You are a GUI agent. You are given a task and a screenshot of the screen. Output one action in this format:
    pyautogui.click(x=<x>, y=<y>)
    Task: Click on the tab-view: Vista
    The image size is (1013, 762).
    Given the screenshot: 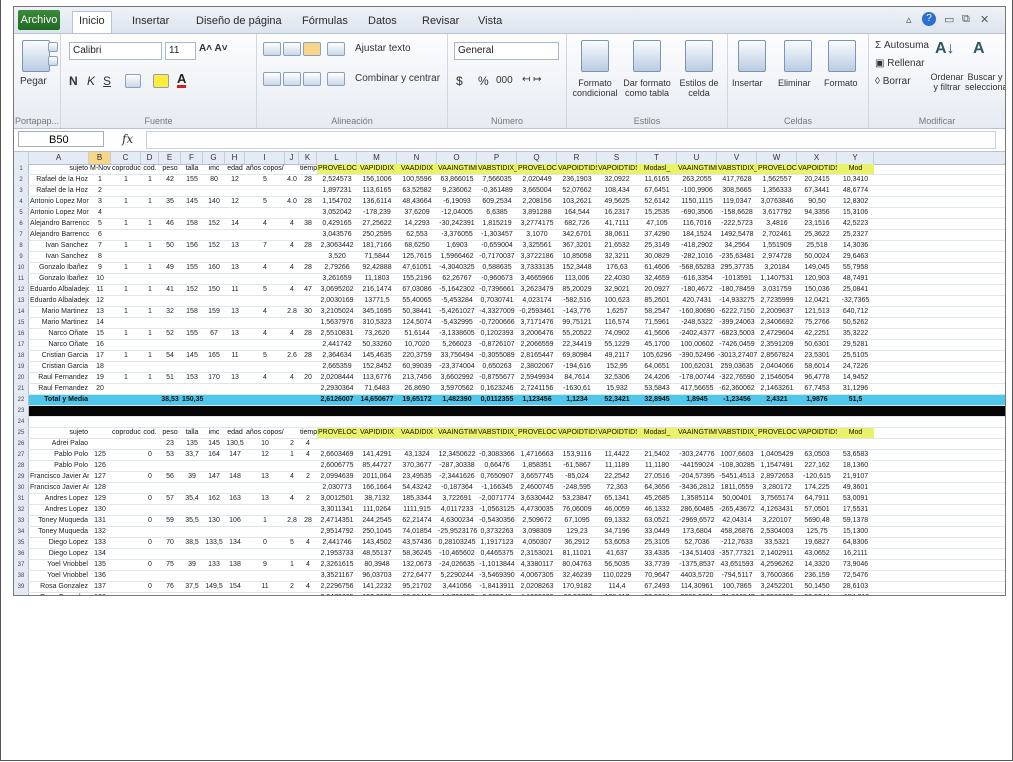 What is the action you would take?
    pyautogui.click(x=490, y=21)
    